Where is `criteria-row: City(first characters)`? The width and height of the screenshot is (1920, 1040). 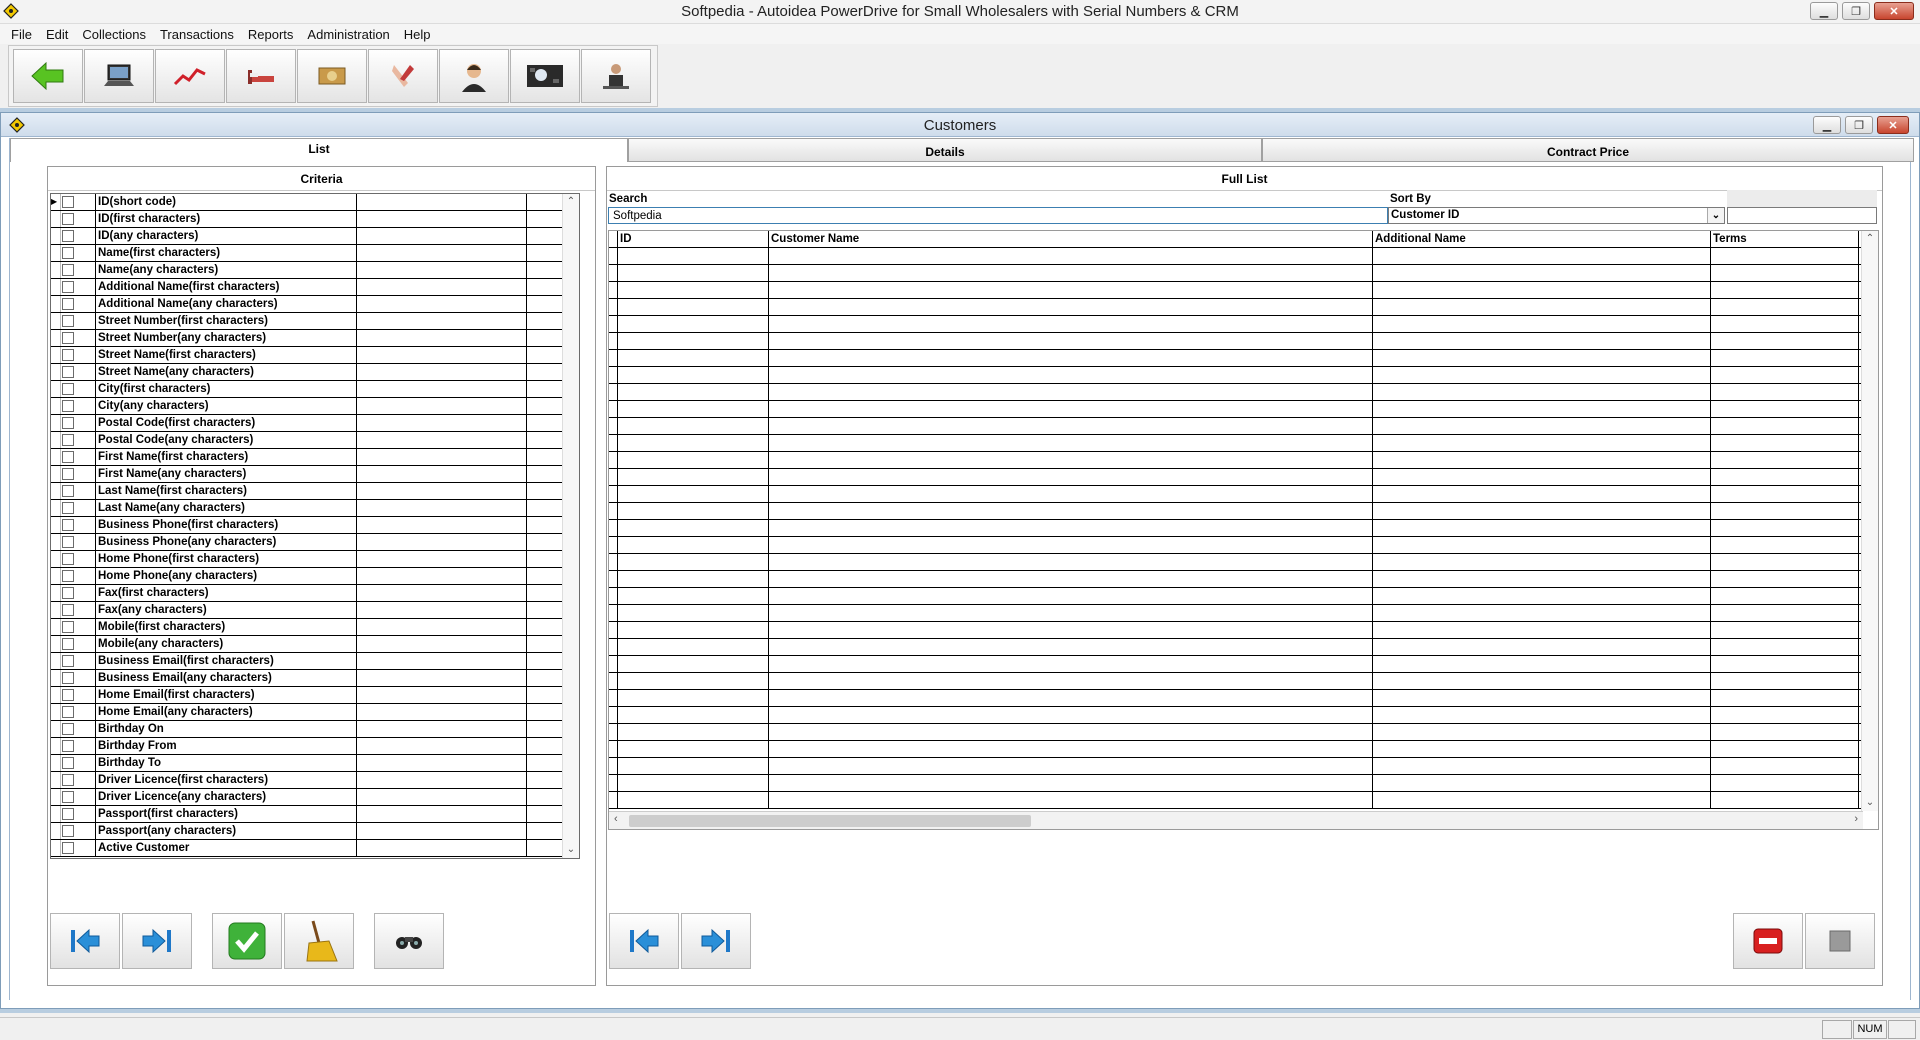
criteria-row: City(first characters) is located at coordinates (315, 389).